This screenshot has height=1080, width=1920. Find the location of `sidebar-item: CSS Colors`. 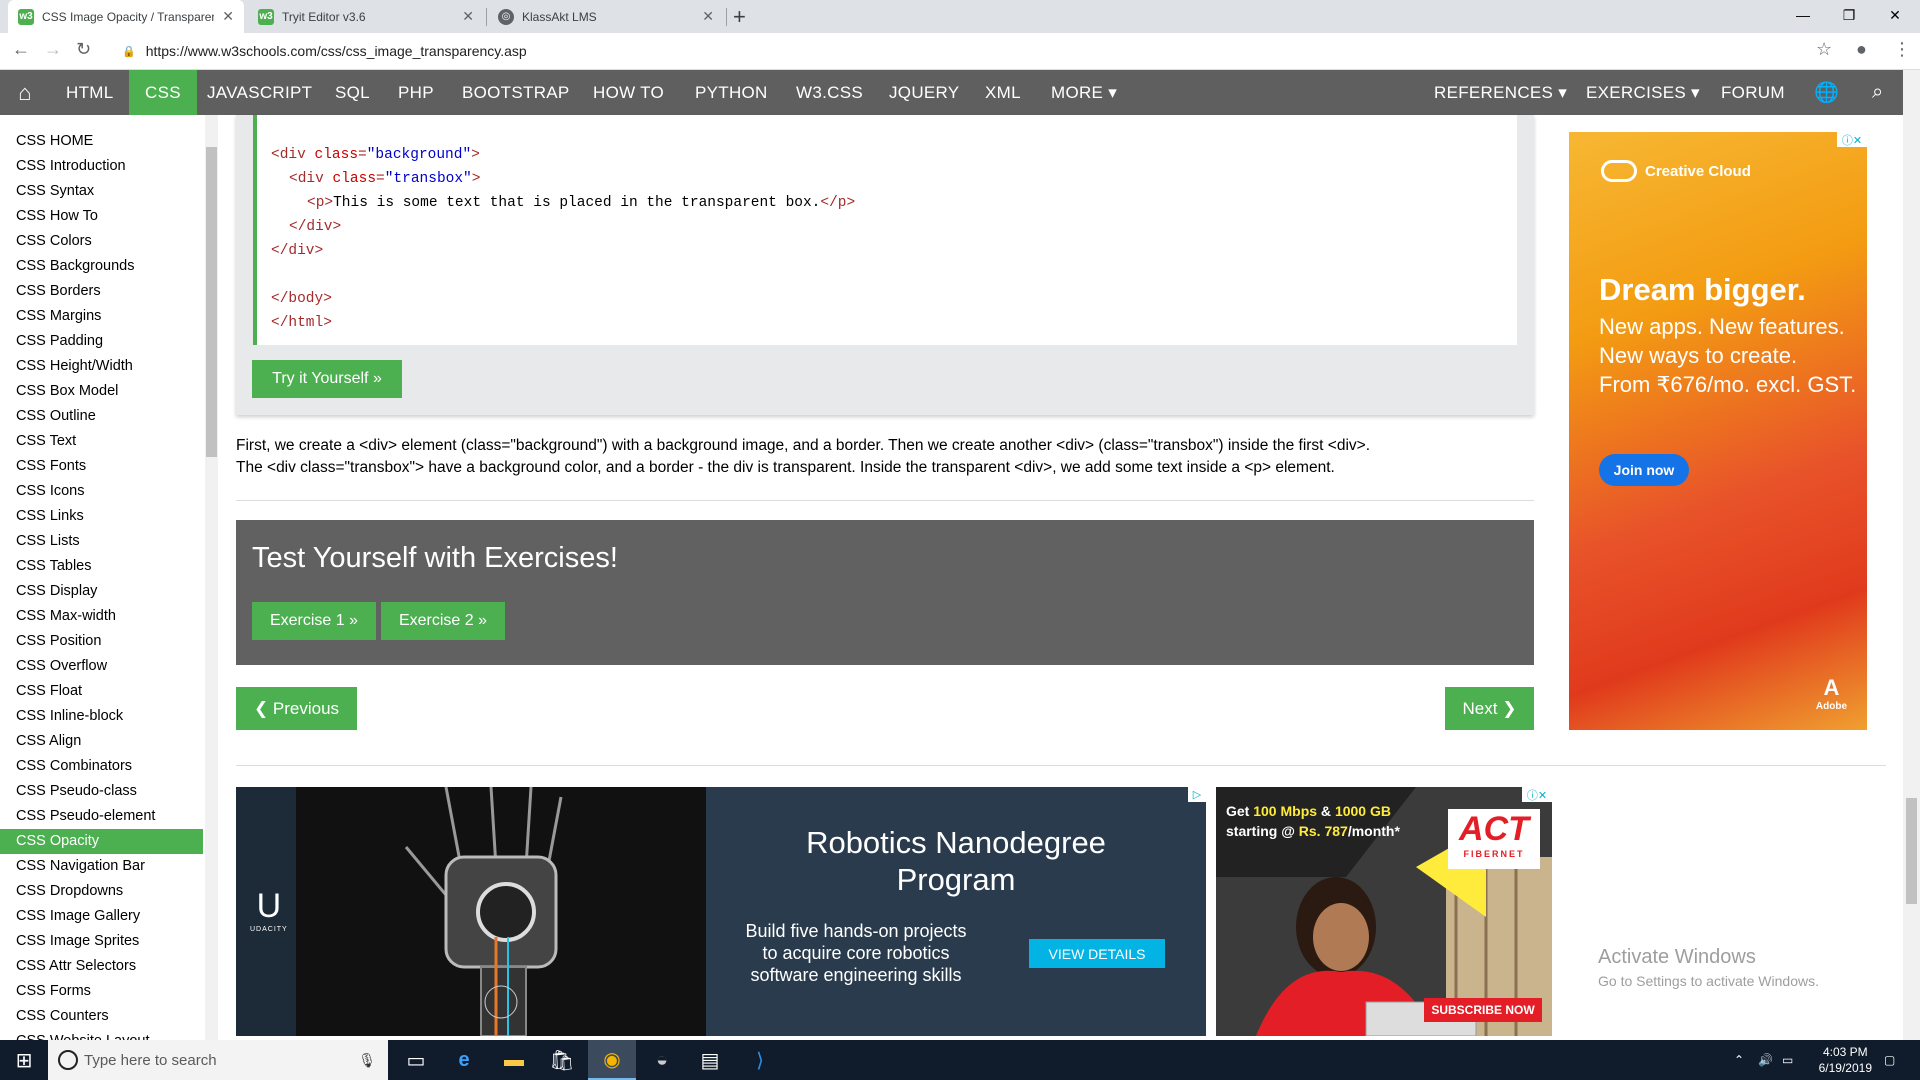

sidebar-item: CSS Colors is located at coordinates (101, 241).